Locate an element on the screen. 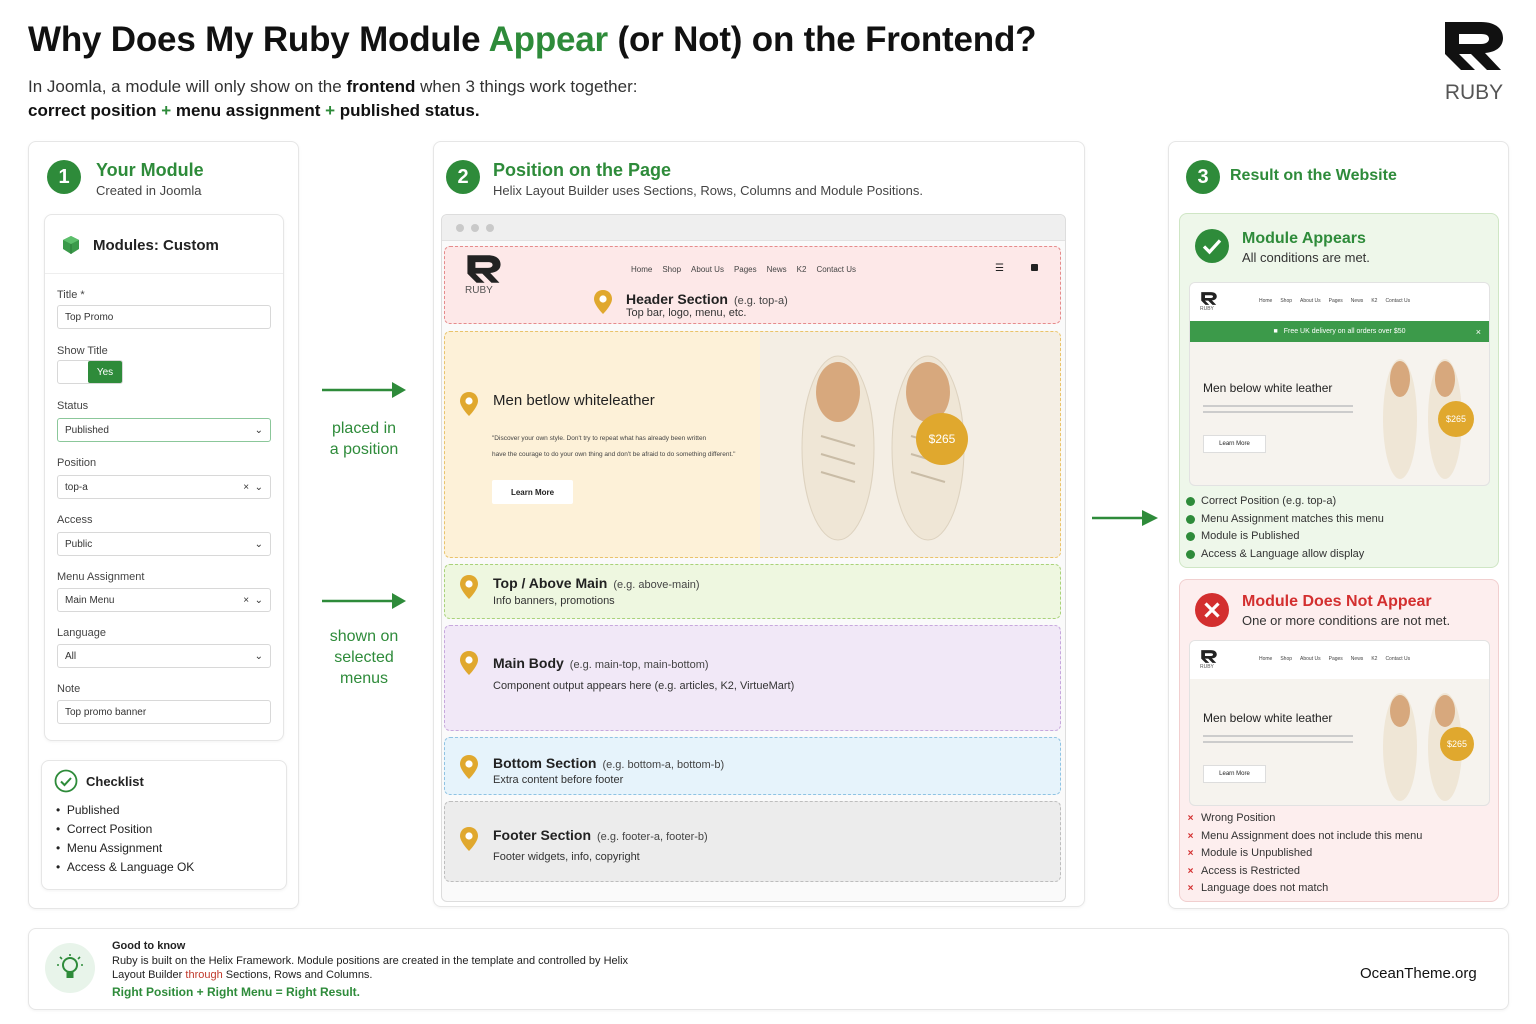 The height and width of the screenshot is (1024, 1536). note-label: Note is located at coordinates (69, 689).